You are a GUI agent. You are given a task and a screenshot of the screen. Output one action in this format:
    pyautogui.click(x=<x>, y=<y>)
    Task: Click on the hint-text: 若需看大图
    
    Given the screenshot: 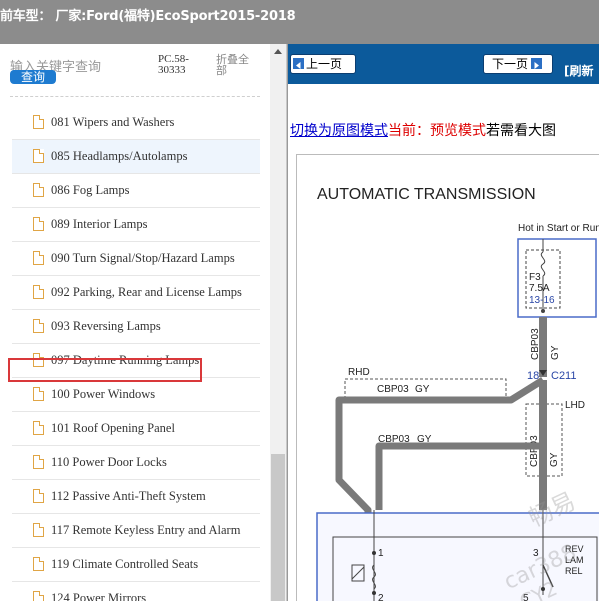 What is the action you would take?
    pyautogui.click(x=521, y=131)
    